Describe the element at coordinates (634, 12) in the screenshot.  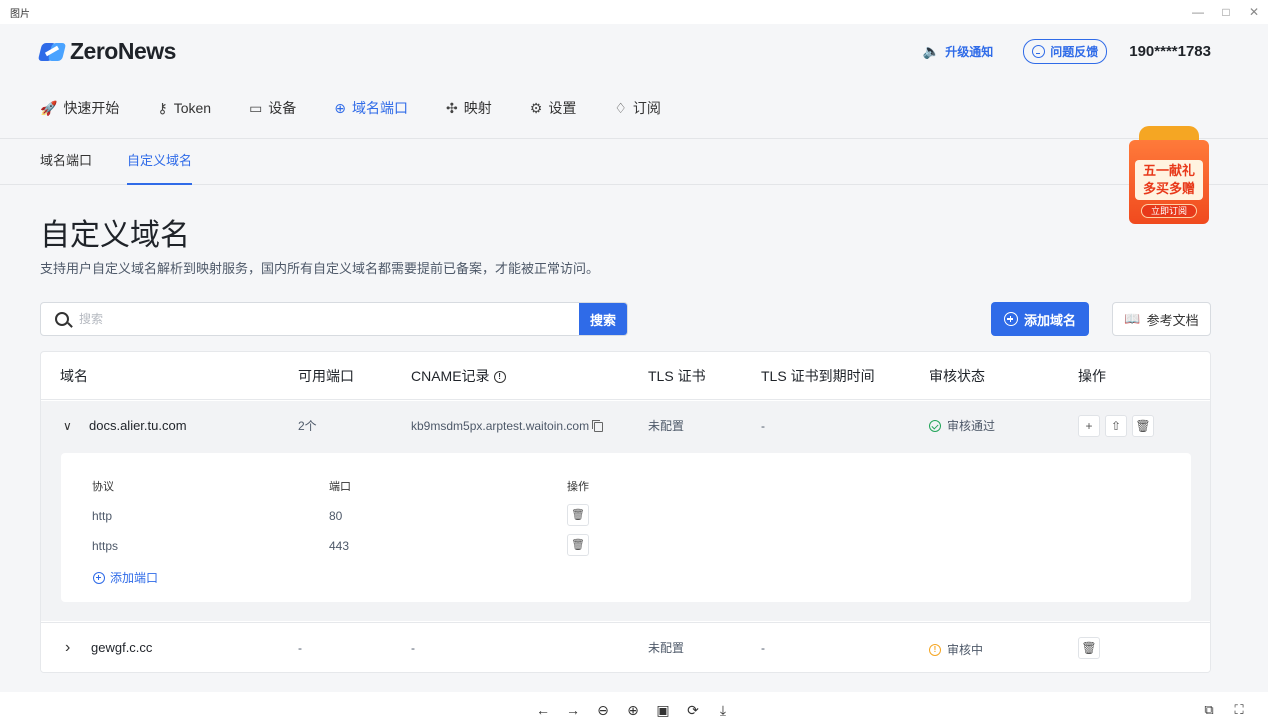
I see `window-titlebar: 图片 — □ ✕` at that location.